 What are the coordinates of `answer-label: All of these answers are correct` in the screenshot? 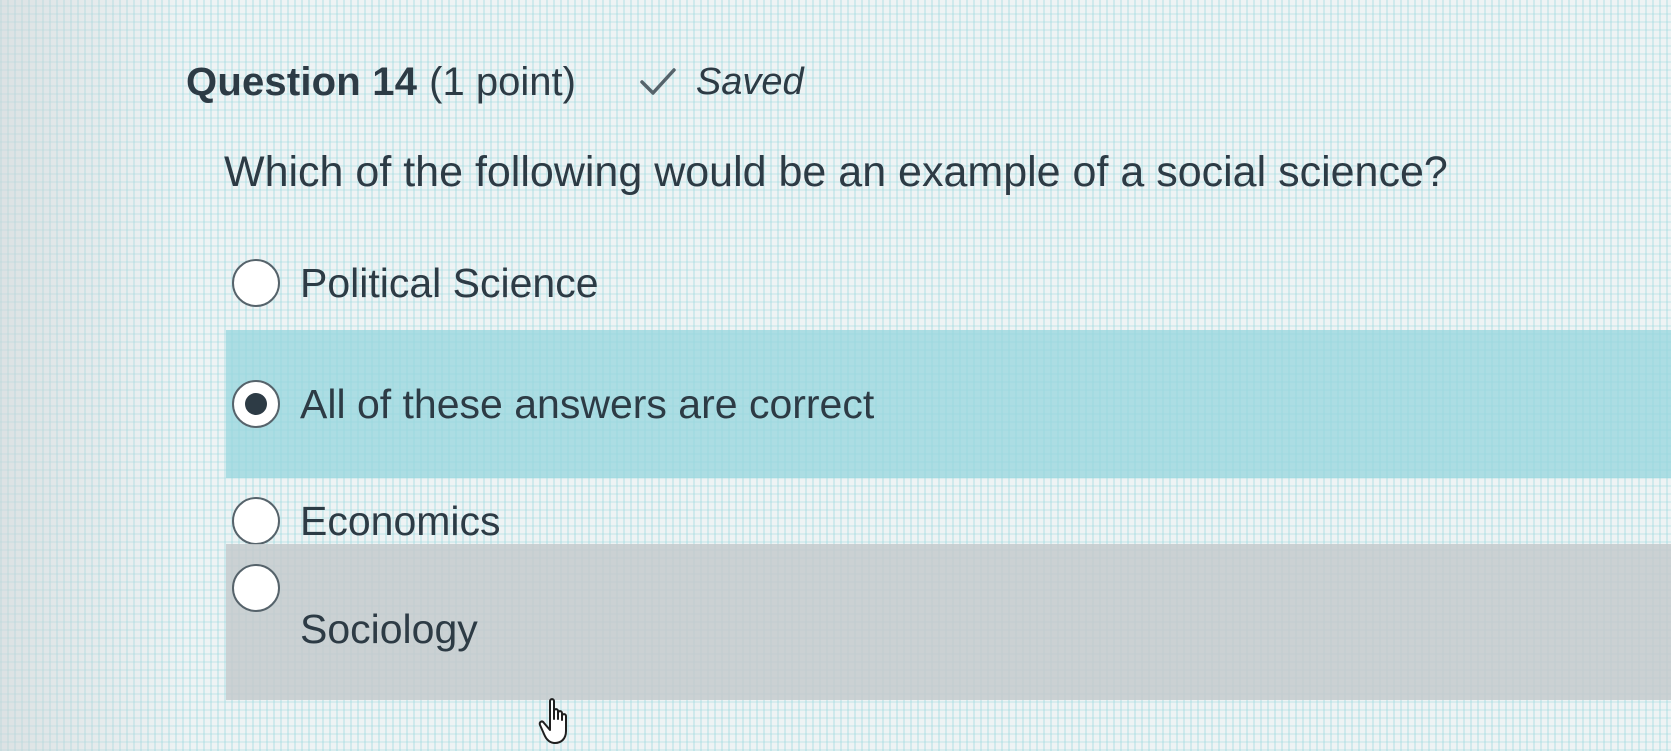 It's located at (587, 403).